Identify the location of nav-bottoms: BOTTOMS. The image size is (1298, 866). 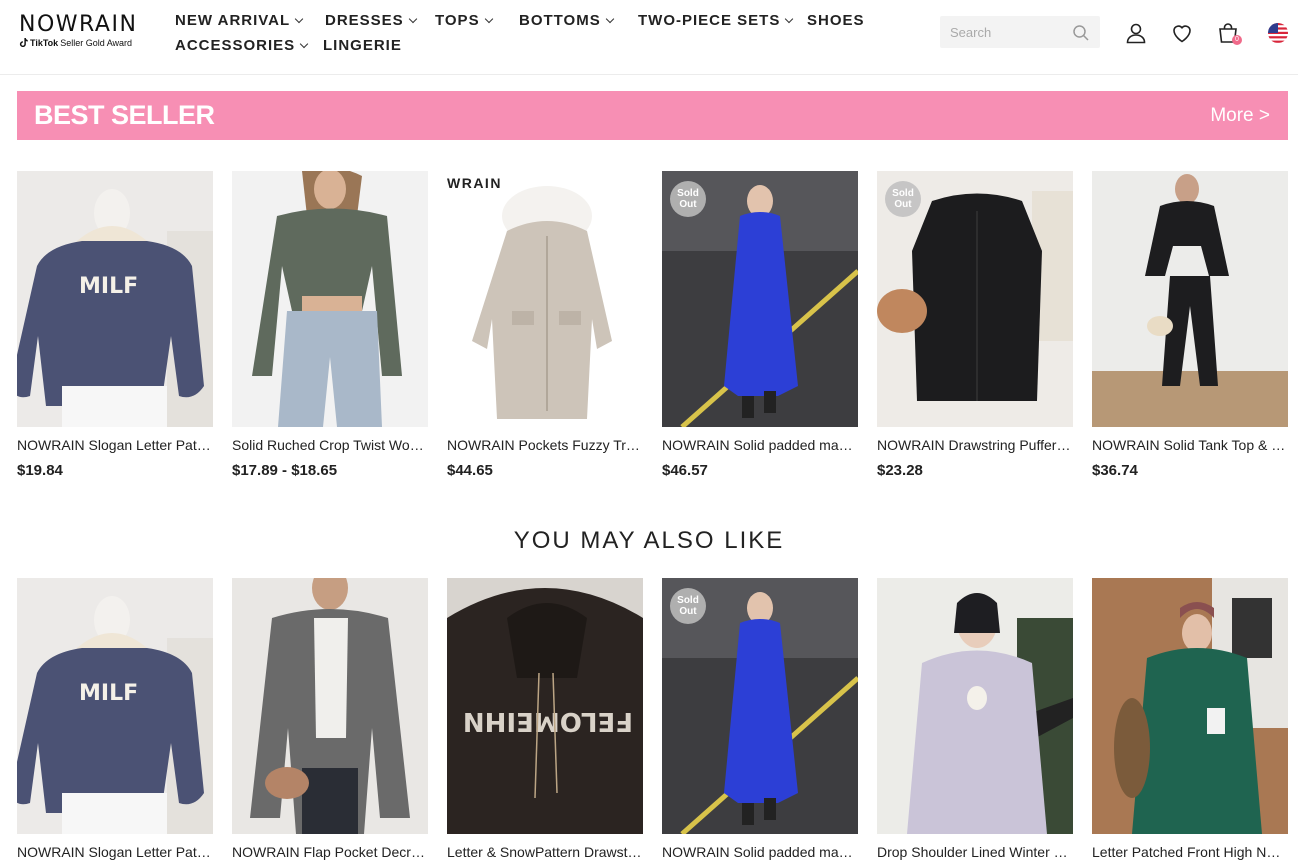
(566, 20).